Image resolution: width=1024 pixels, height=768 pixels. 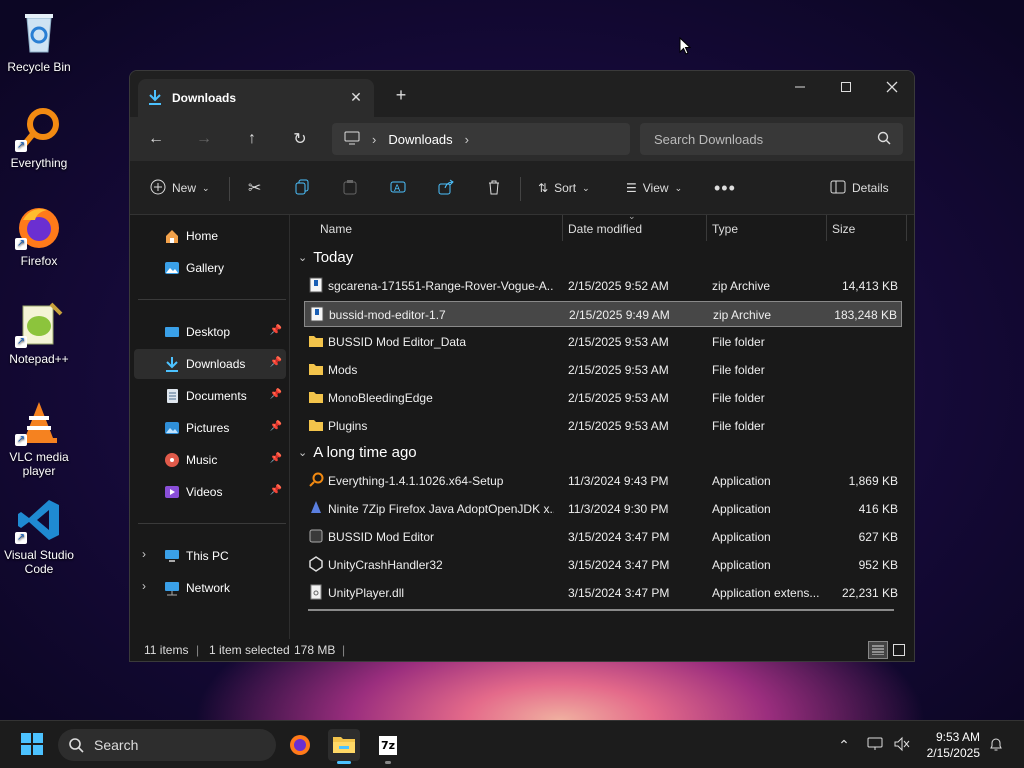 I want to click on svg-text: A, so click(x=397, y=189).